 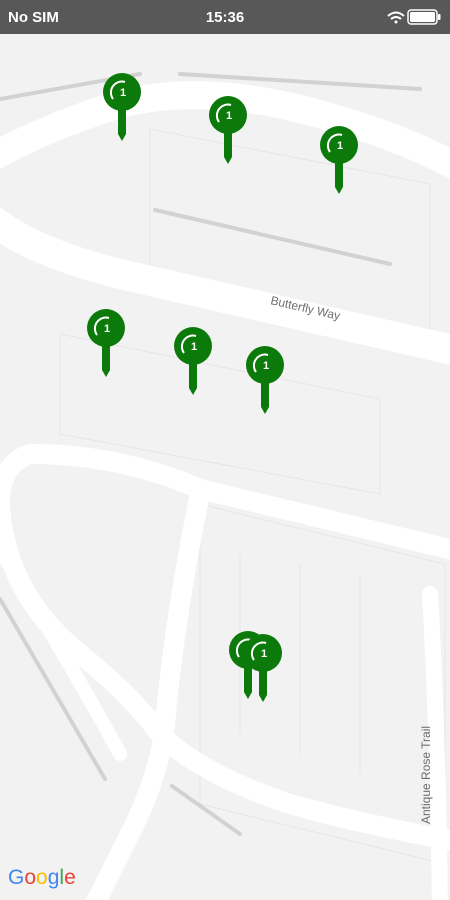 I want to click on google-logo-letter: G, so click(x=16, y=877).